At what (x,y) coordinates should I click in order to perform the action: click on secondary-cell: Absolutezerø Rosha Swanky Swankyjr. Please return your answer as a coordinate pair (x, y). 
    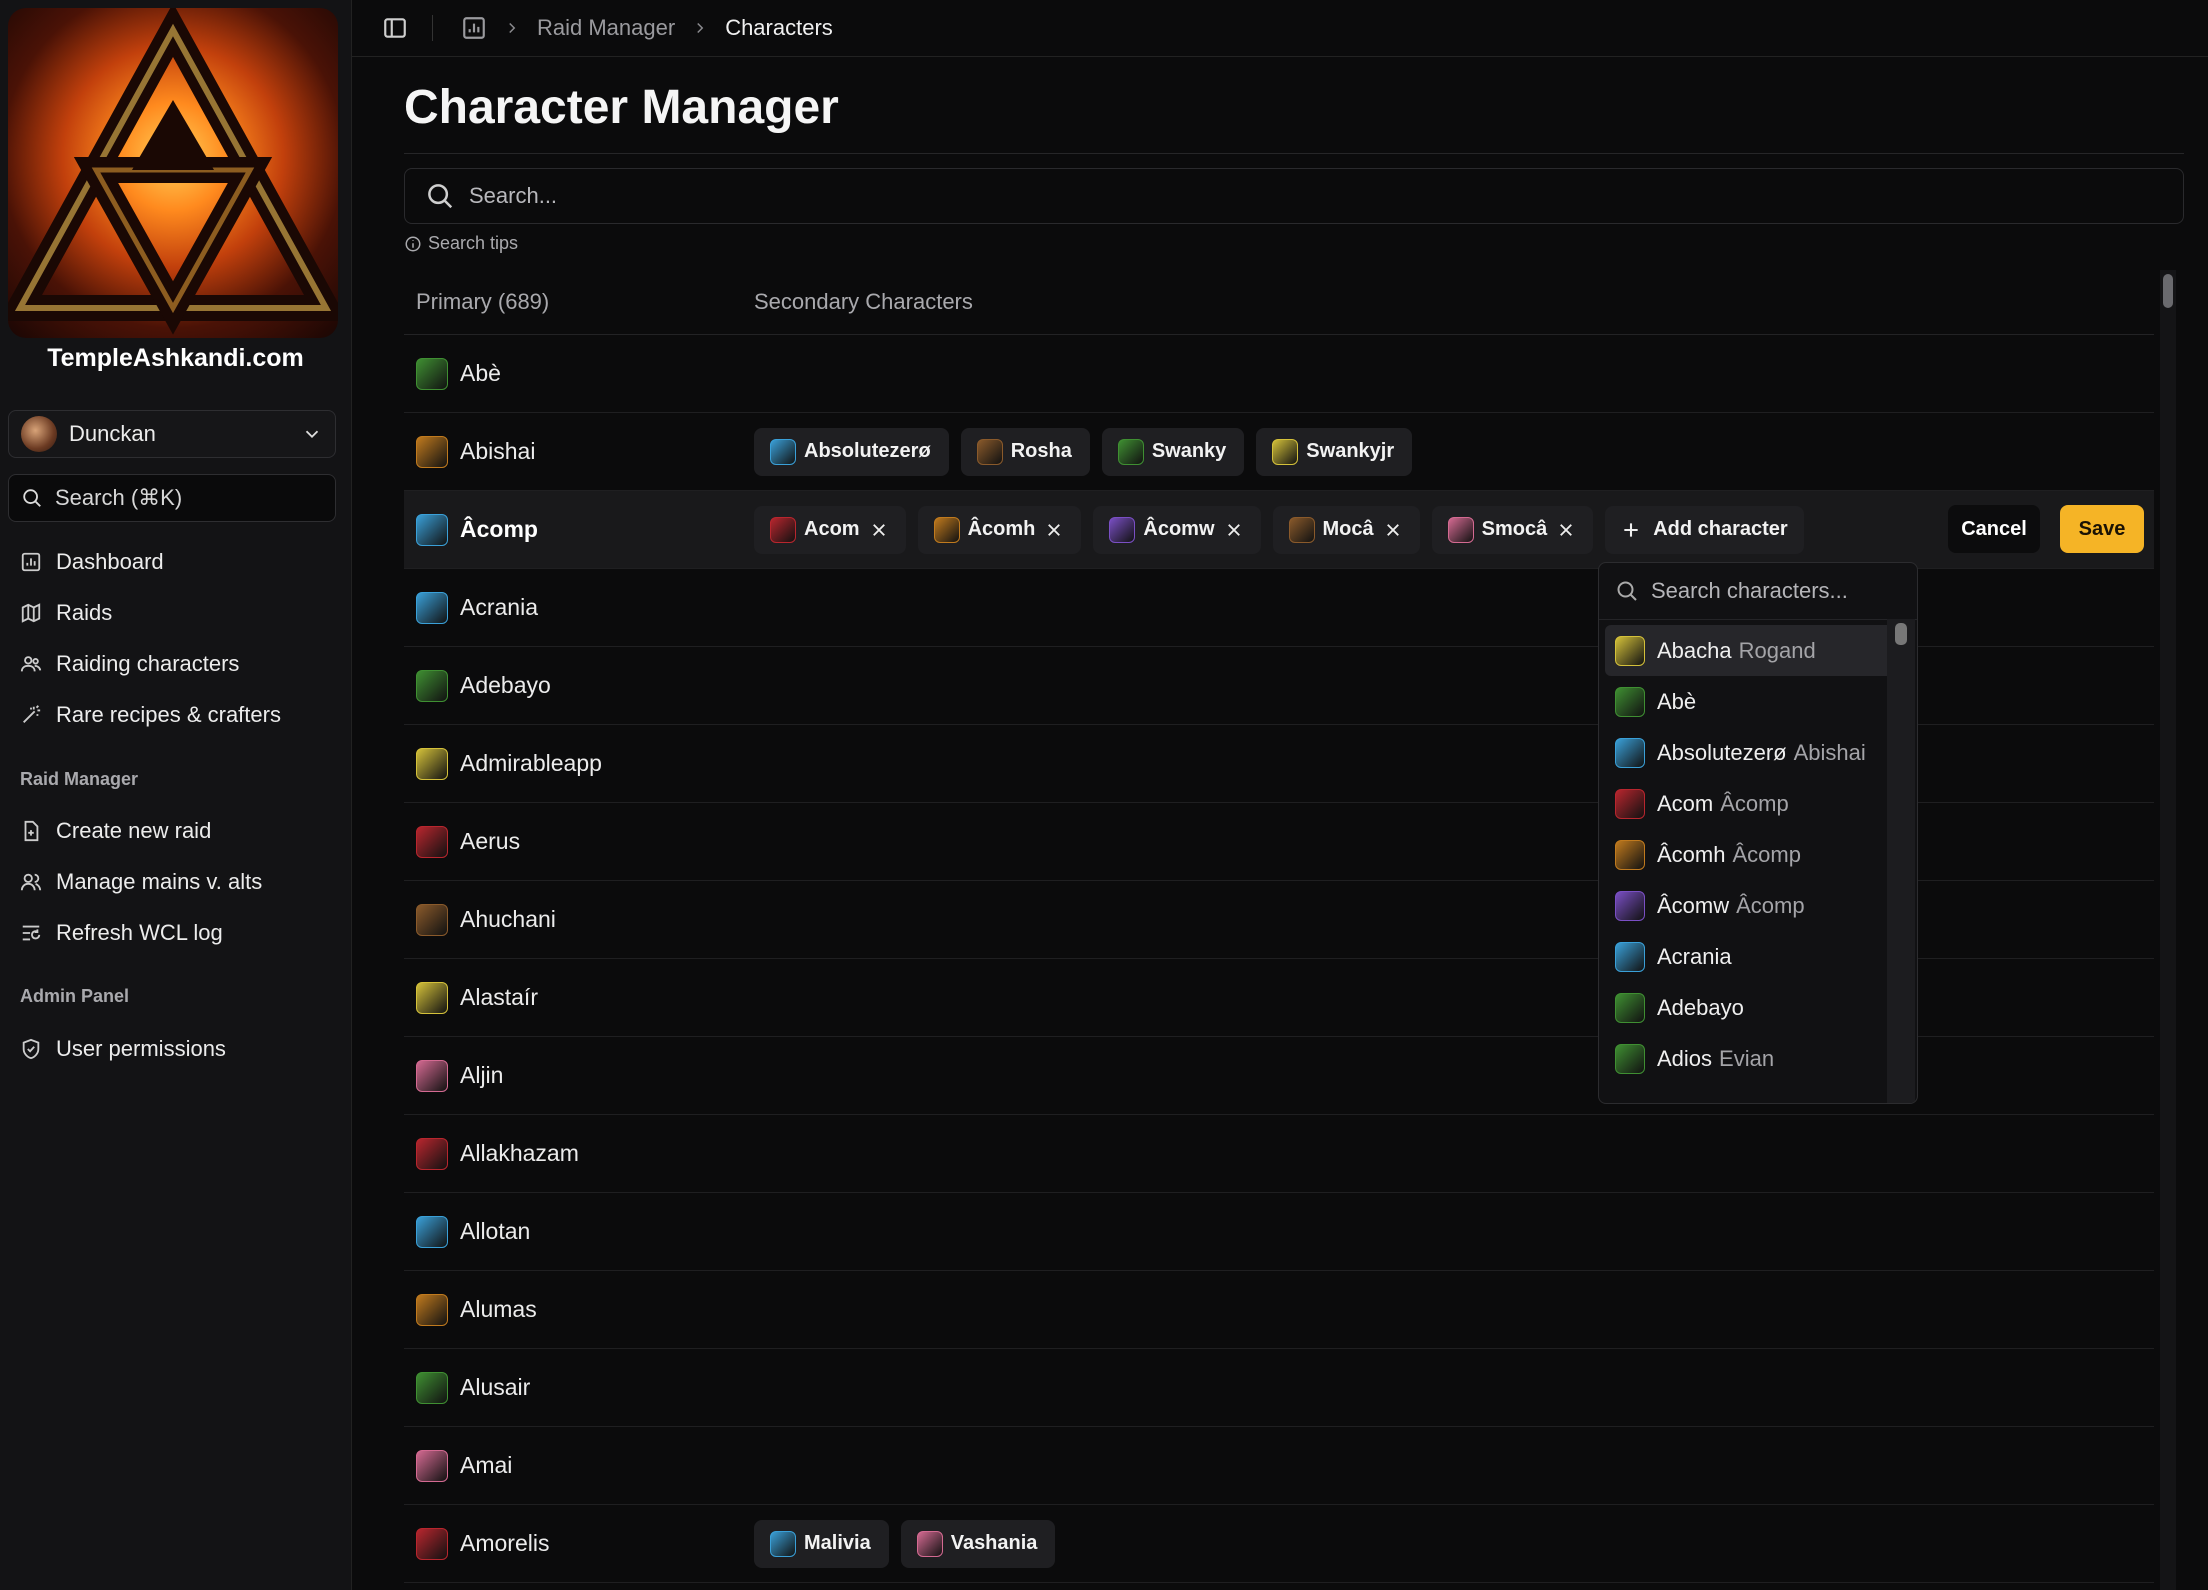
    Looking at the image, I should click on (1083, 451).